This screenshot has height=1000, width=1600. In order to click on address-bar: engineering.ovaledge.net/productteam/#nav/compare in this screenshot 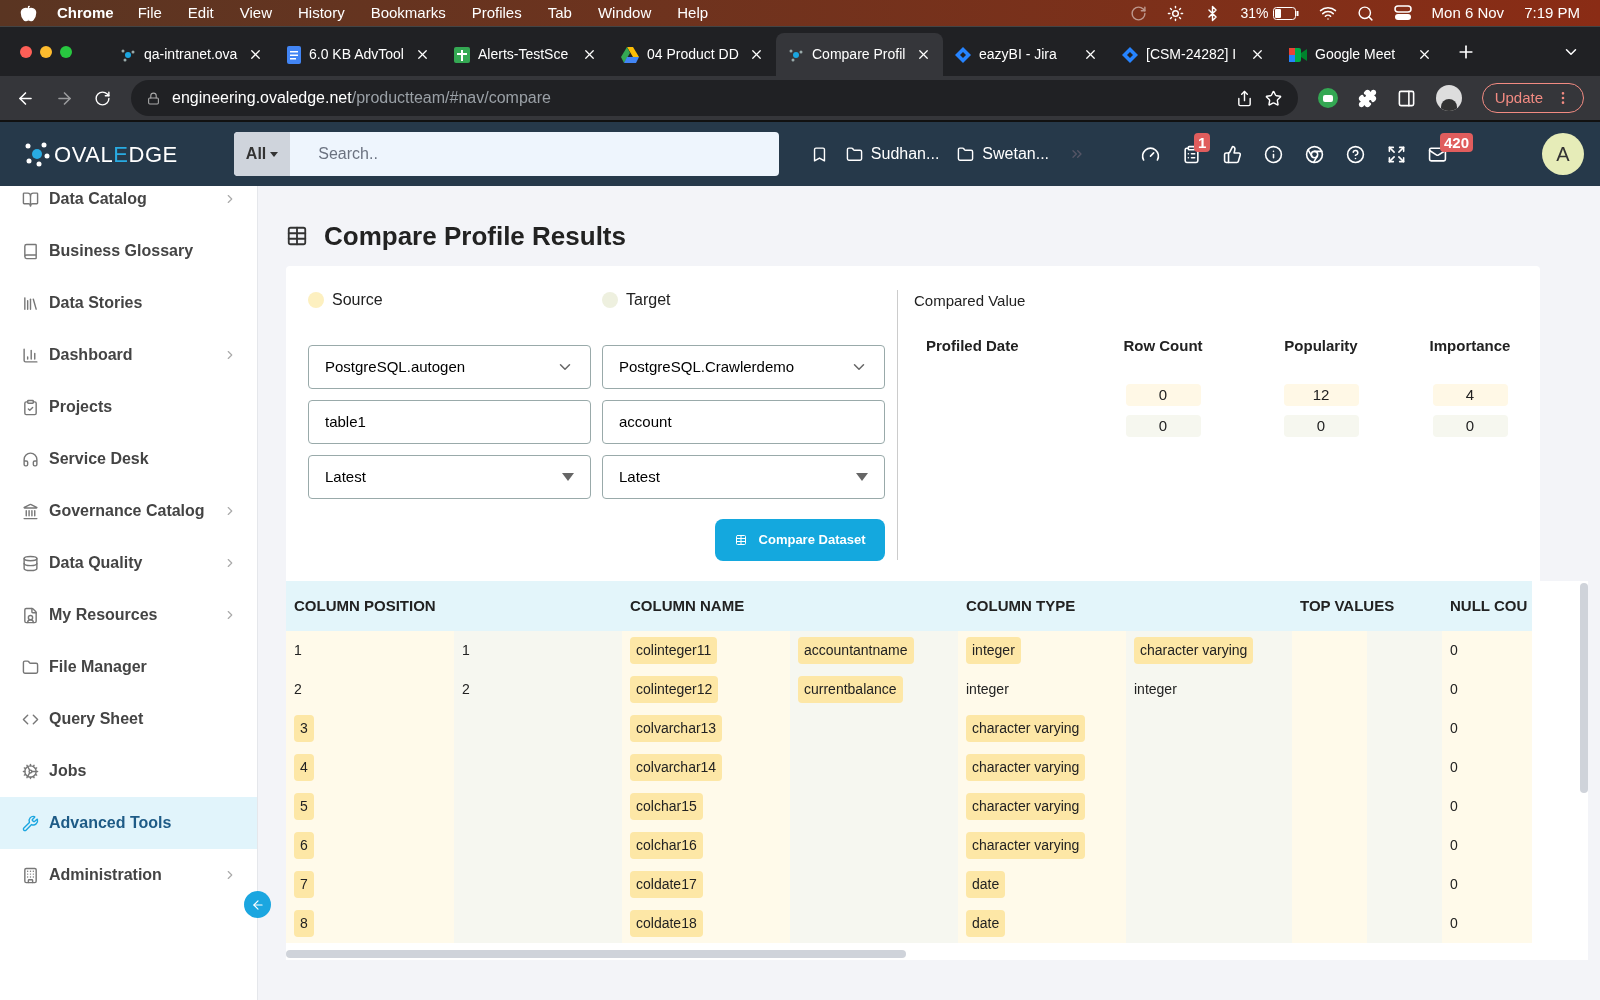, I will do `click(714, 98)`.